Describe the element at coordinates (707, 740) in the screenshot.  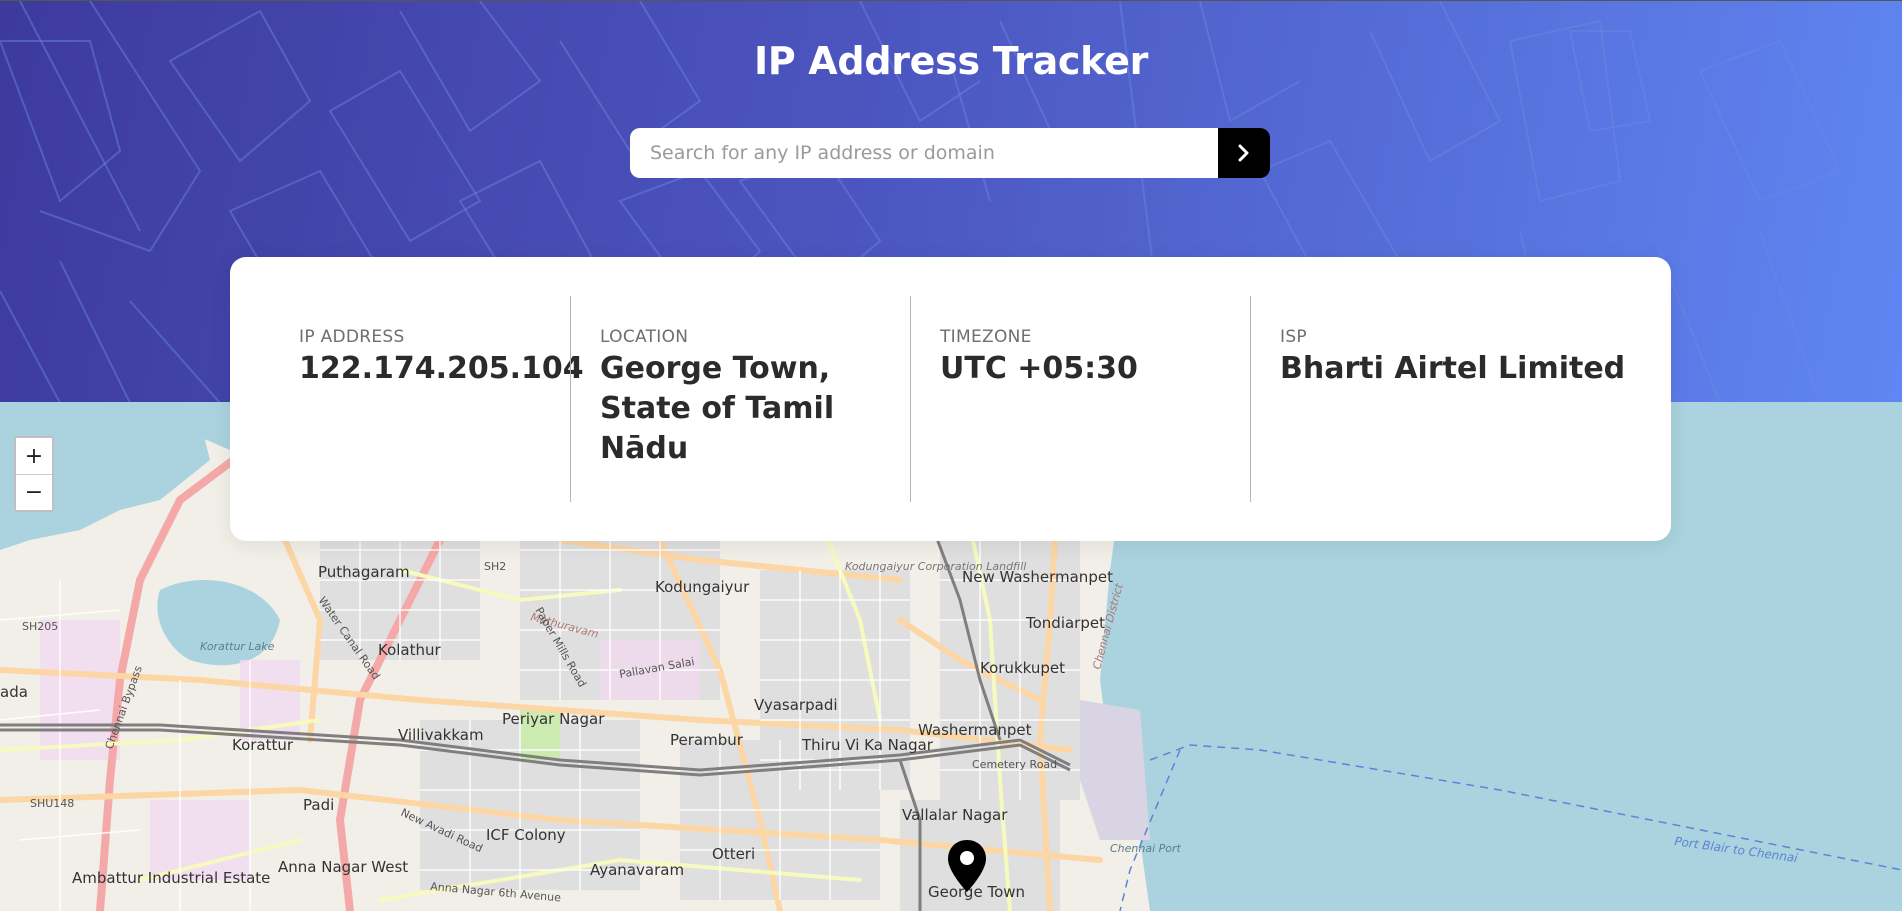
I see `map-label: Perambur` at that location.